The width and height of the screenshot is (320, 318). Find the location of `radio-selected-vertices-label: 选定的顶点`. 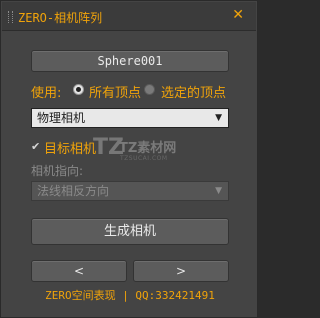

radio-selected-vertices-label: 选定的顶点 is located at coordinates (193, 91).